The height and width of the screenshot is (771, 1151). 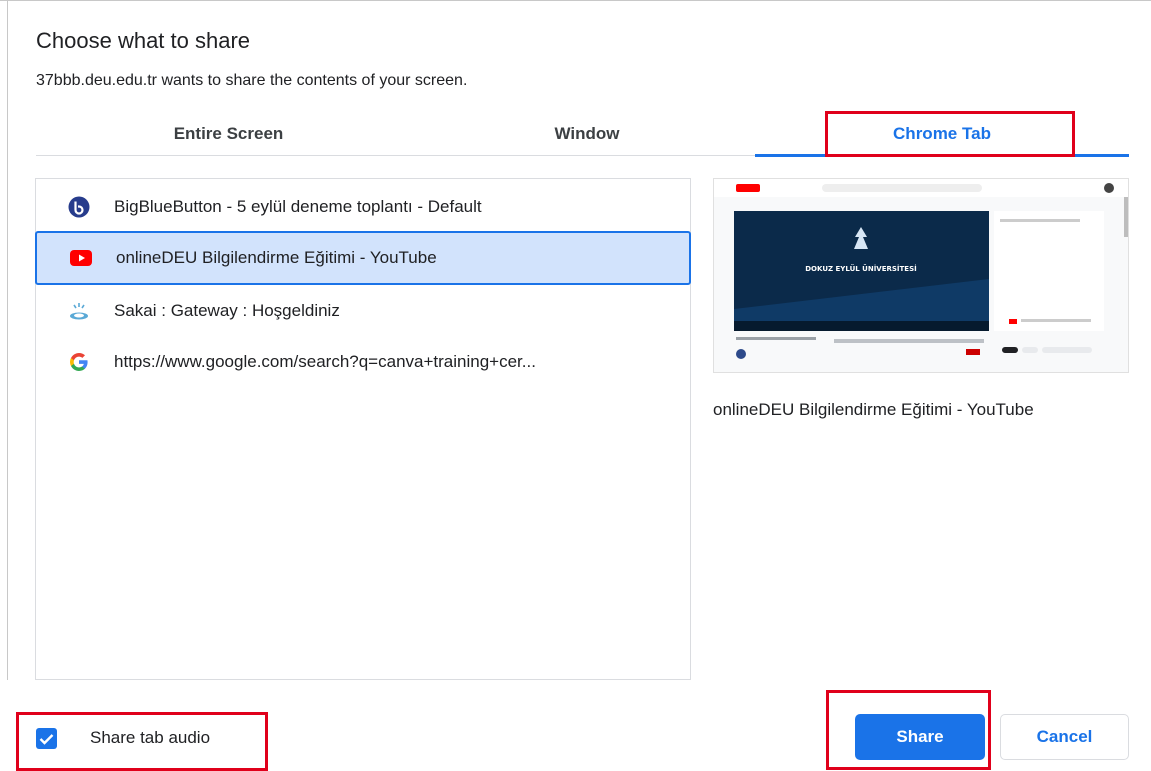 I want to click on youtube-icon, so click(x=81, y=258).